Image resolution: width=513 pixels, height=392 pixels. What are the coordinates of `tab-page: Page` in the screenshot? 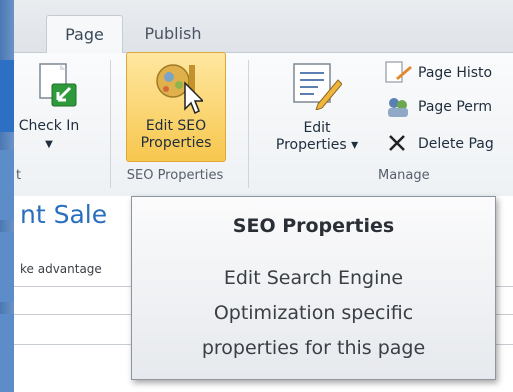 It's located at (84, 34).